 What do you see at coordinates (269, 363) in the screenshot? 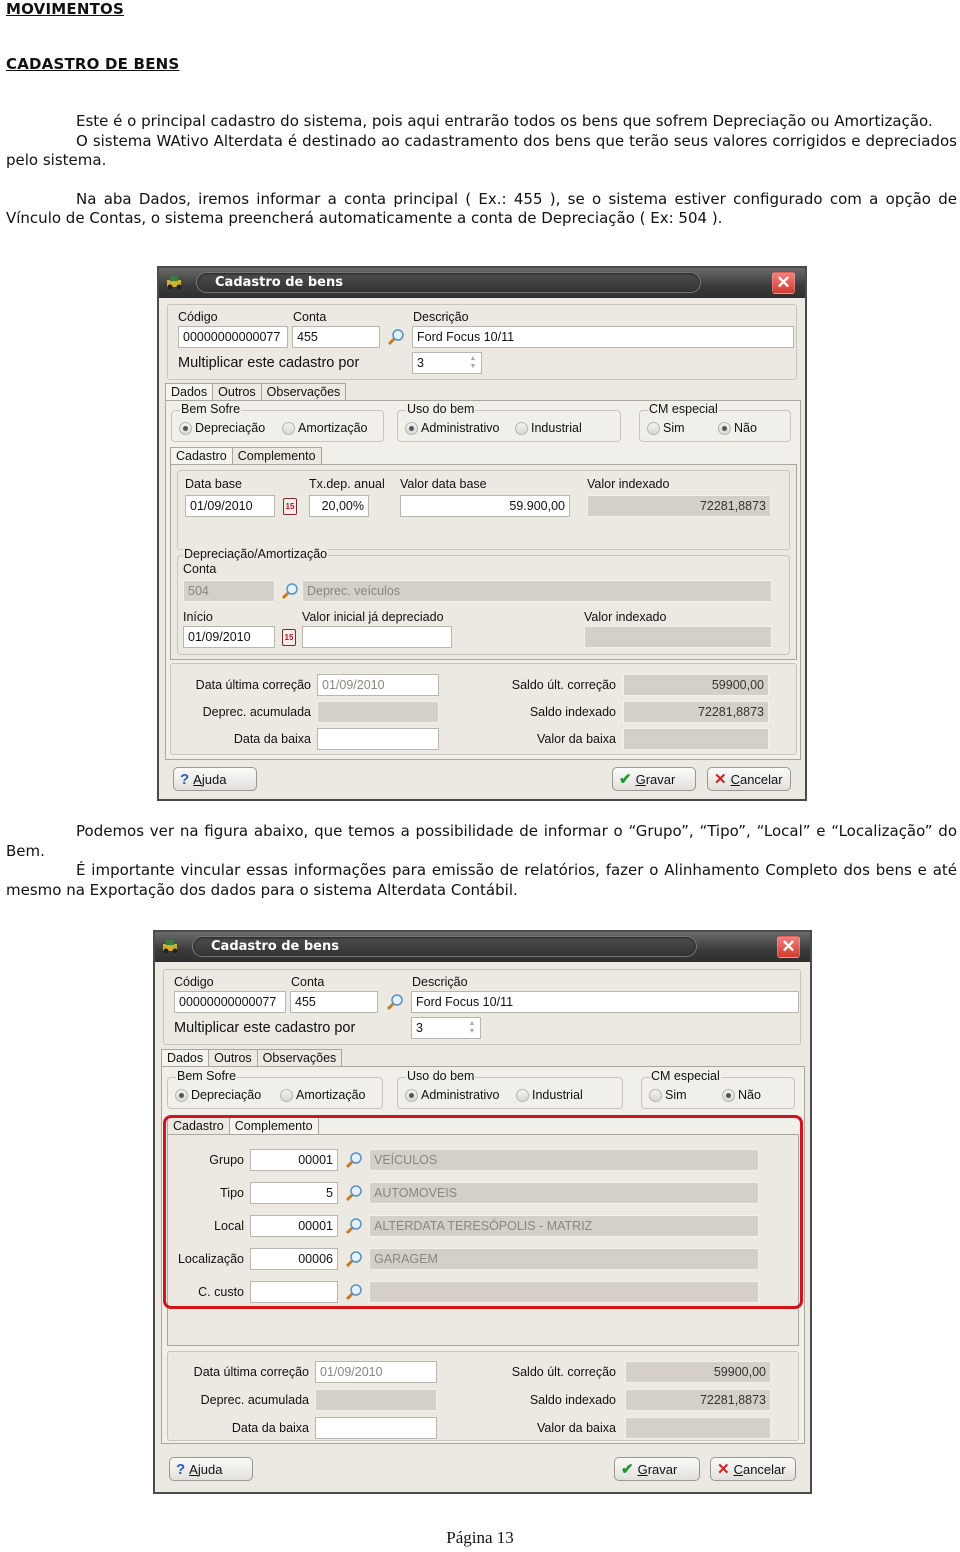
I see `multiplicar-label: Multiplicar este cadastro por` at bounding box center [269, 363].